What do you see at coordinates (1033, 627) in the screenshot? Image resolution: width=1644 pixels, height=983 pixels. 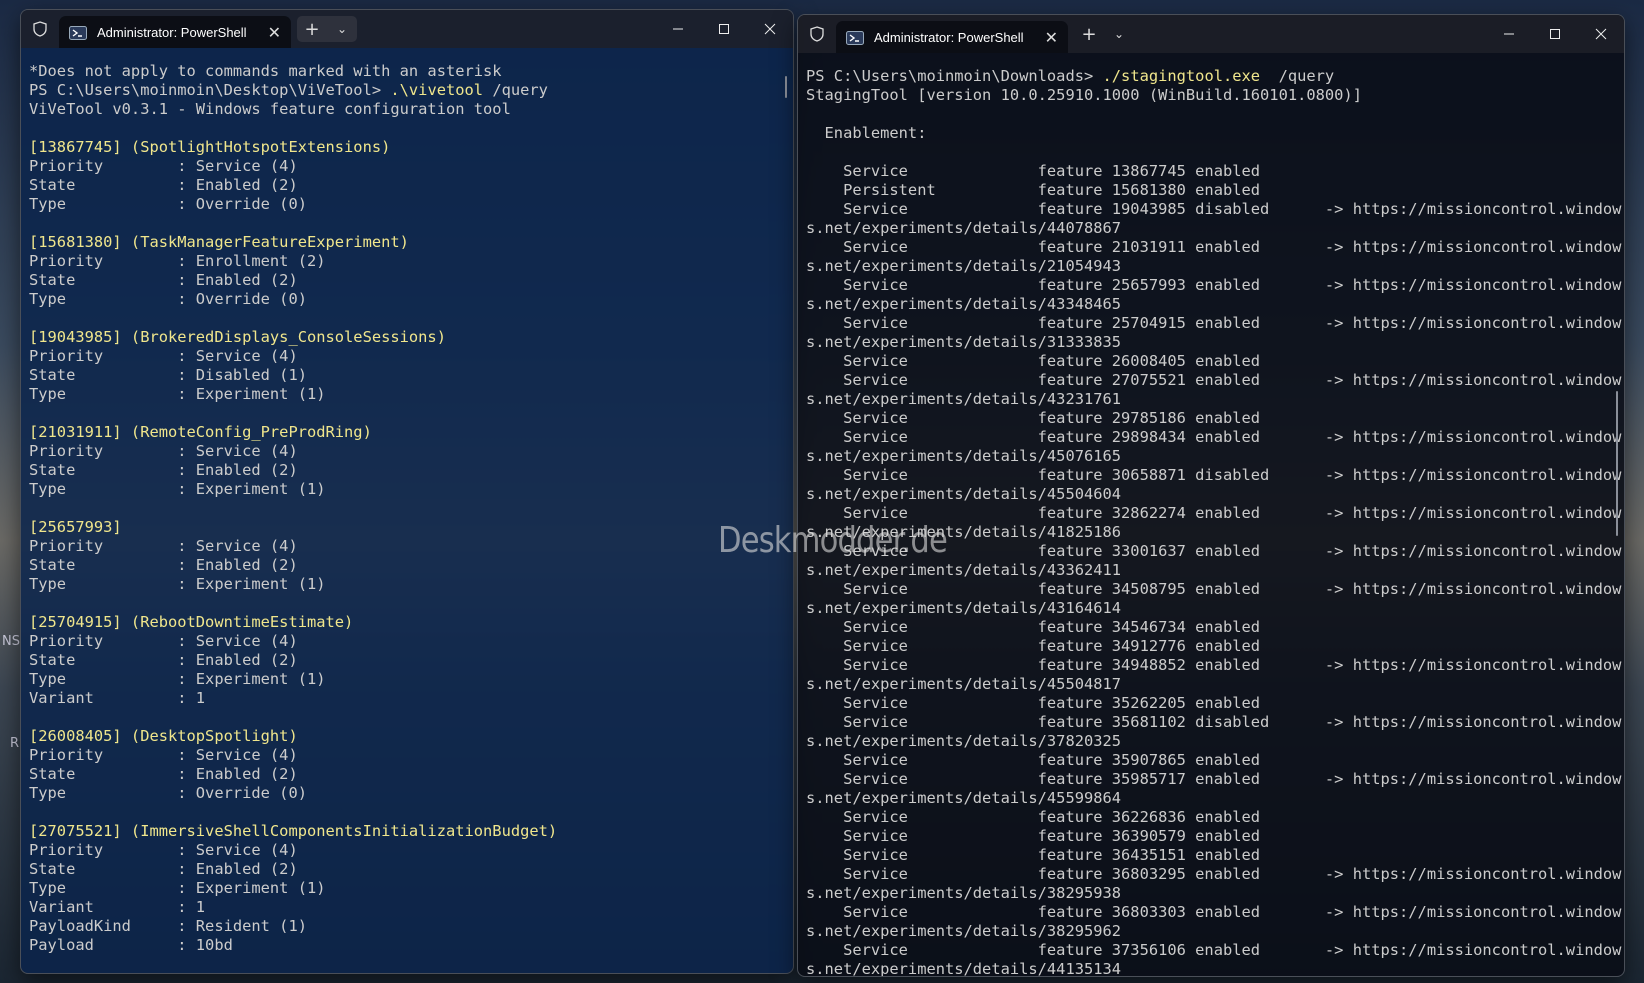 I see `terminal-line: Service feature 34546734 enabled` at bounding box center [1033, 627].